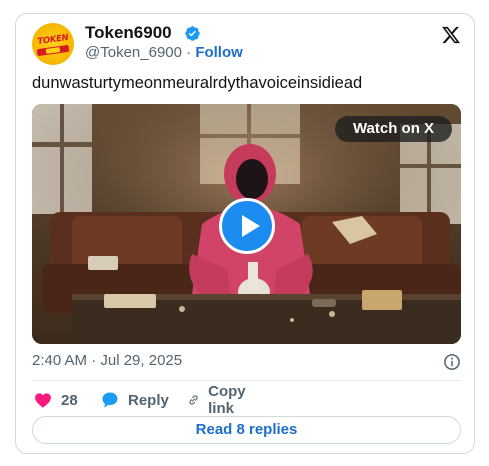 Image resolution: width=489 pixels, height=466 pixels. What do you see at coordinates (43, 400) in the screenshot?
I see `heart-icon` at bounding box center [43, 400].